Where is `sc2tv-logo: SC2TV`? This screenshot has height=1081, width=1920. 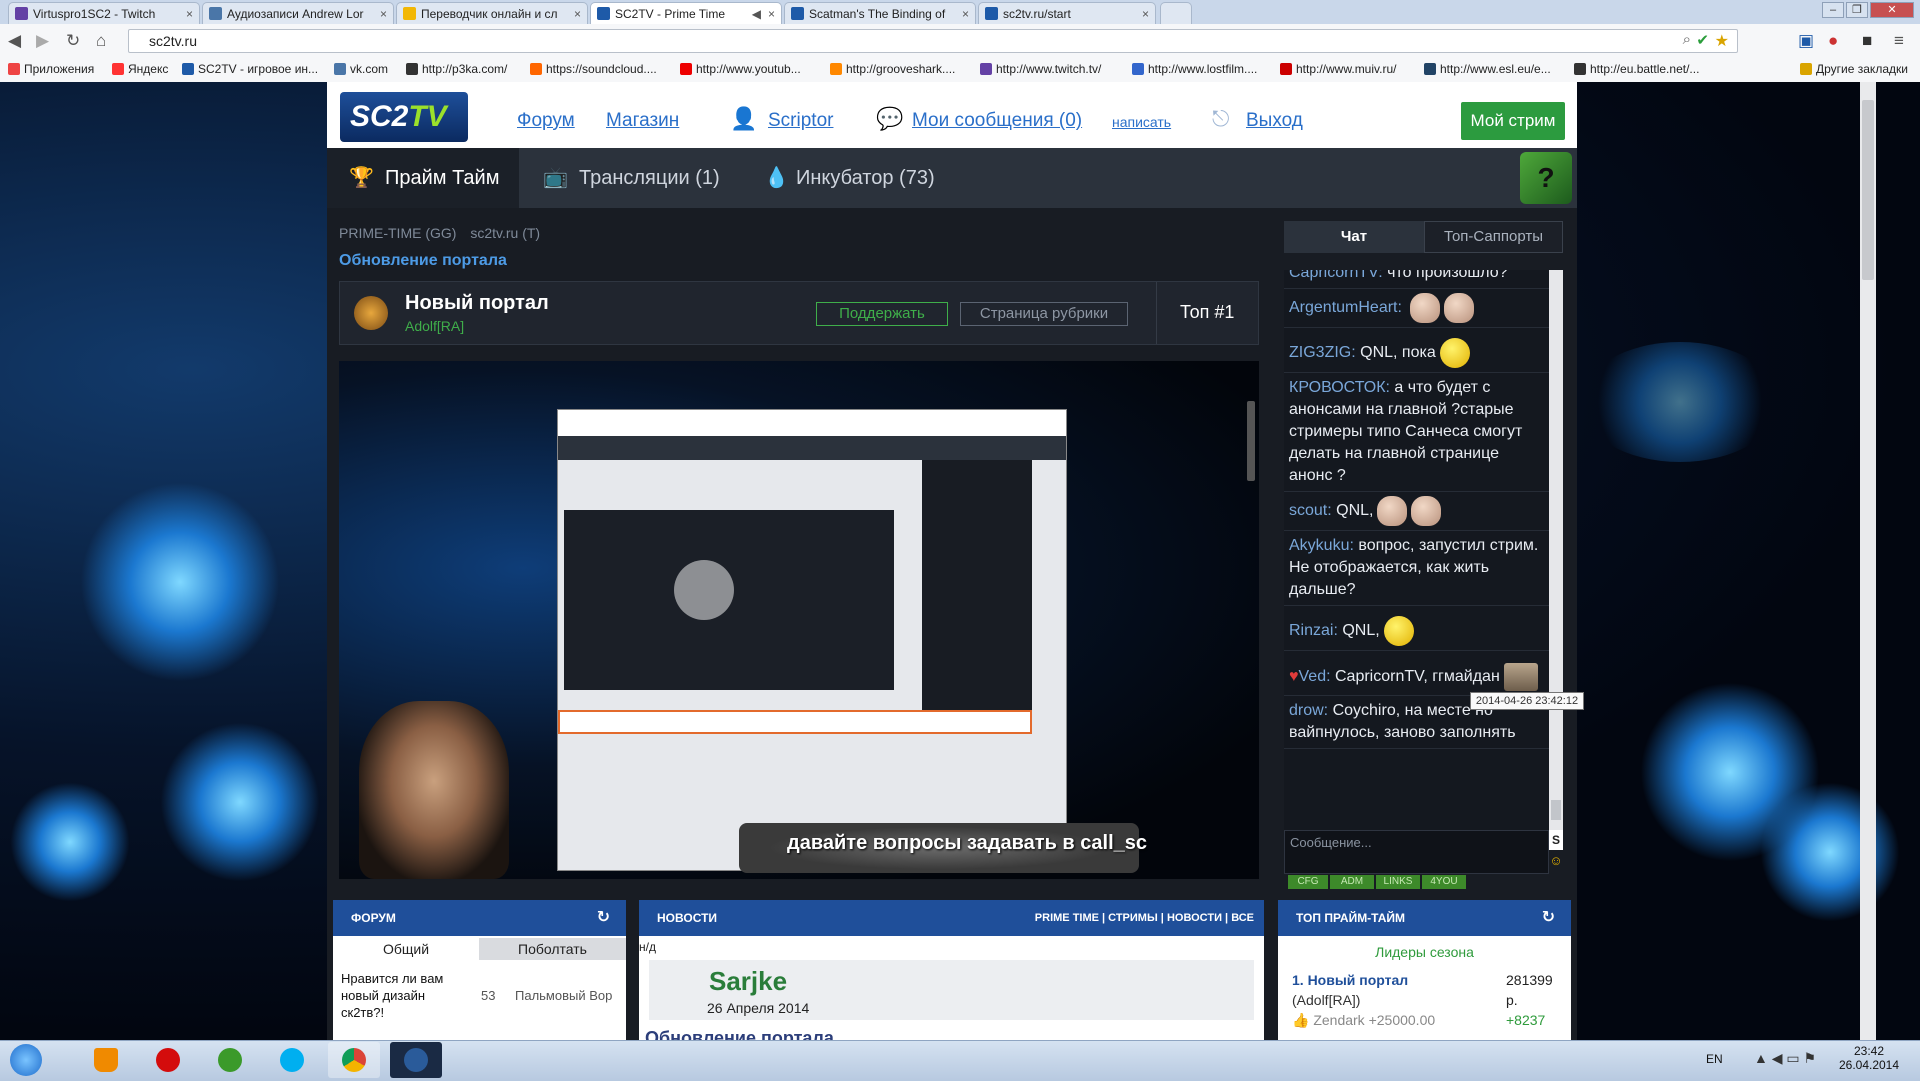 sc2tv-logo: SC2TV is located at coordinates (404, 117).